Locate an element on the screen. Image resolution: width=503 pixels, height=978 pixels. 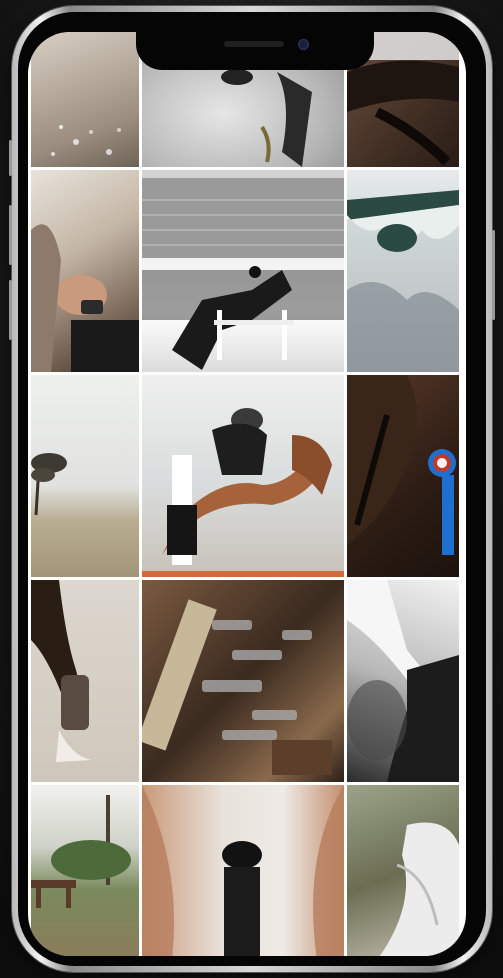
front-camera-icon is located at coordinates (303, 44).